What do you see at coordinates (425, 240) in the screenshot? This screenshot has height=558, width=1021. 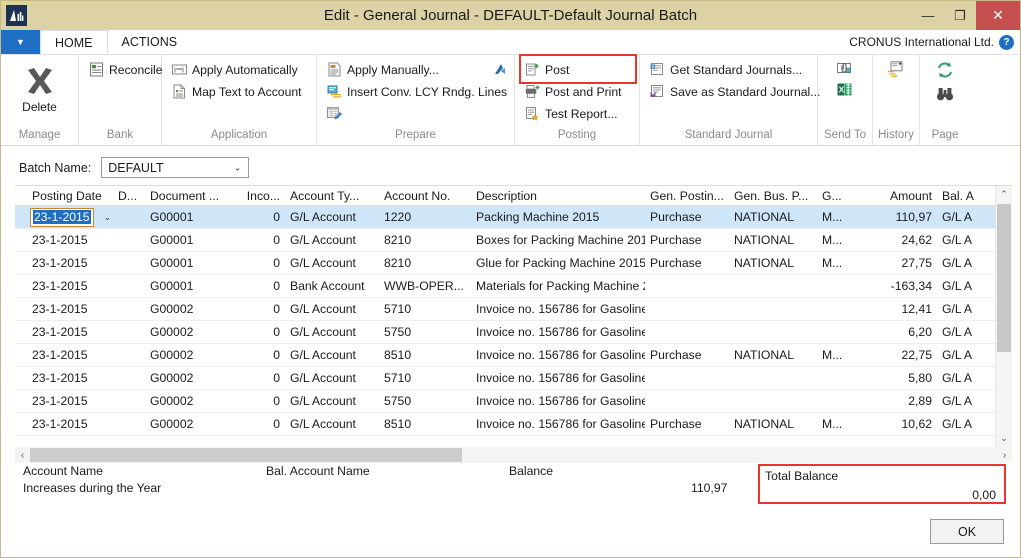 I see `cell-account-no: 8210` at bounding box center [425, 240].